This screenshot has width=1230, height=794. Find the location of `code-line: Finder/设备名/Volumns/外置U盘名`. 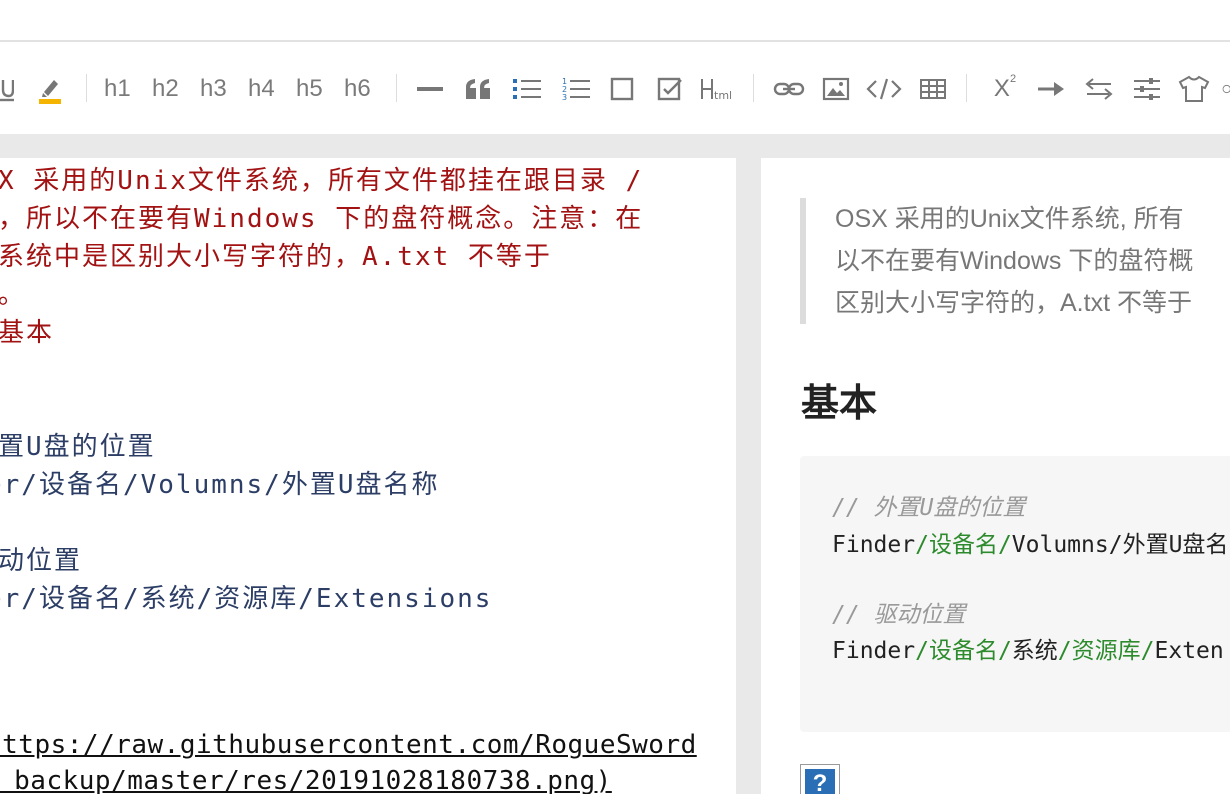

code-line: Finder/设备名/Volumns/外置U盘名 is located at coordinates (1030, 542).